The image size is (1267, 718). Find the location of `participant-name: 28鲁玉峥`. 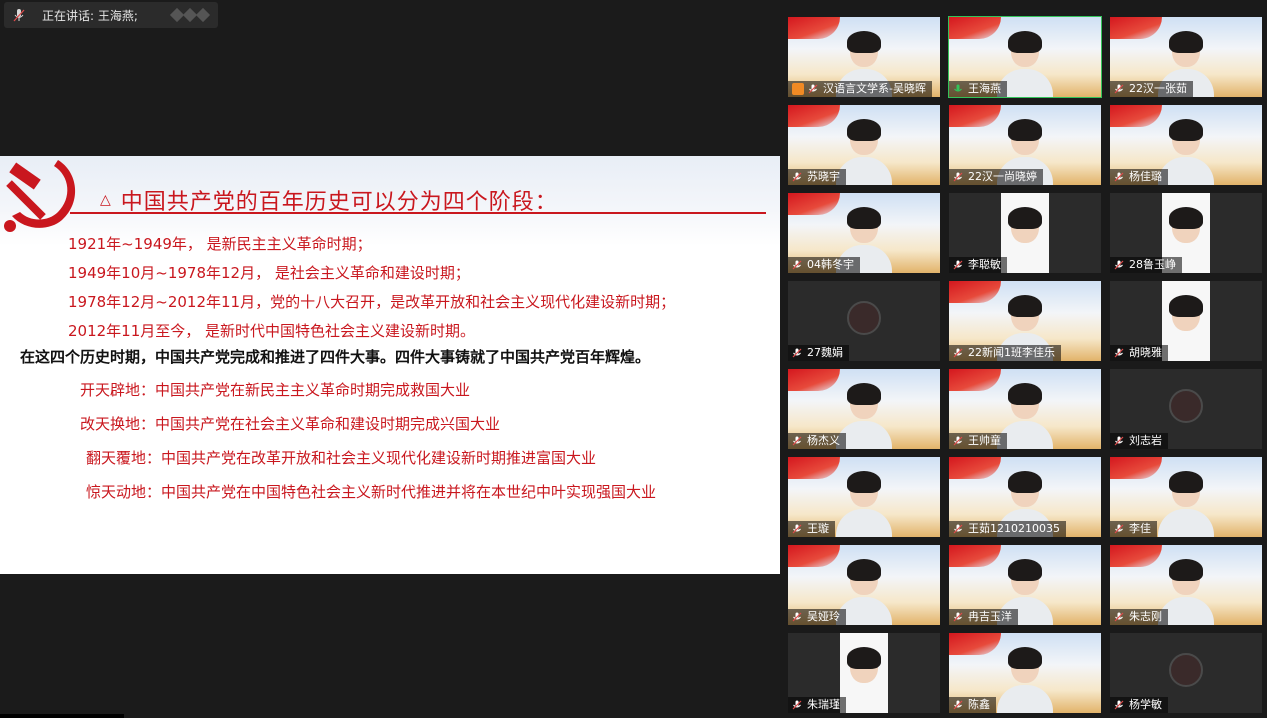

participant-name: 28鲁玉峥 is located at coordinates (1152, 264).